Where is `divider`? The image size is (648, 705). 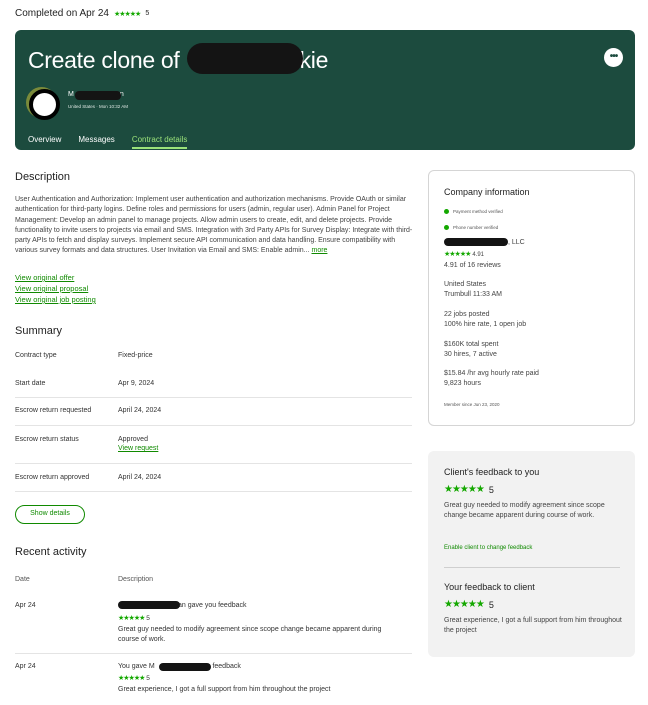 divider is located at coordinates (532, 567).